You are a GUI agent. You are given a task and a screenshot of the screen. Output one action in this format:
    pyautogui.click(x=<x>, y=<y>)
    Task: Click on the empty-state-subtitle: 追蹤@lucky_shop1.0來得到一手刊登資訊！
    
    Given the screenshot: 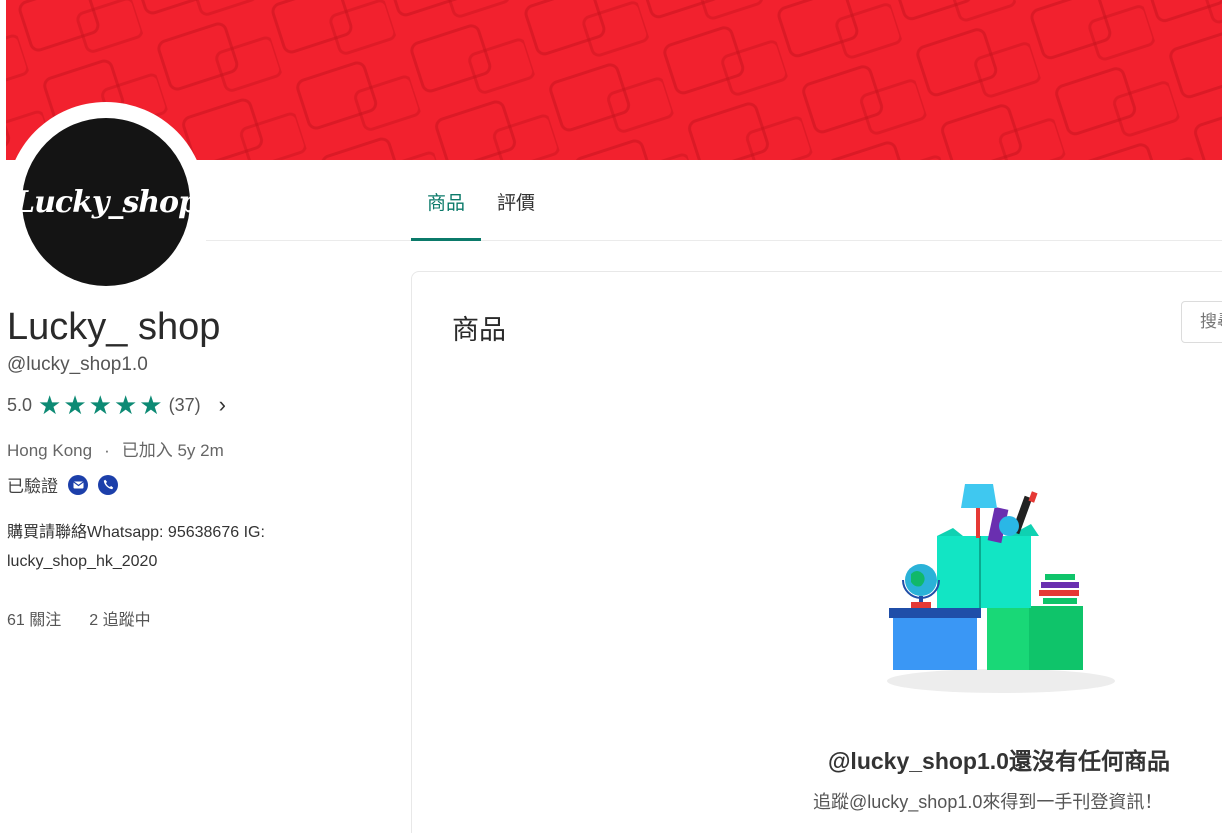 What is the action you would take?
    pyautogui.click(x=988, y=802)
    